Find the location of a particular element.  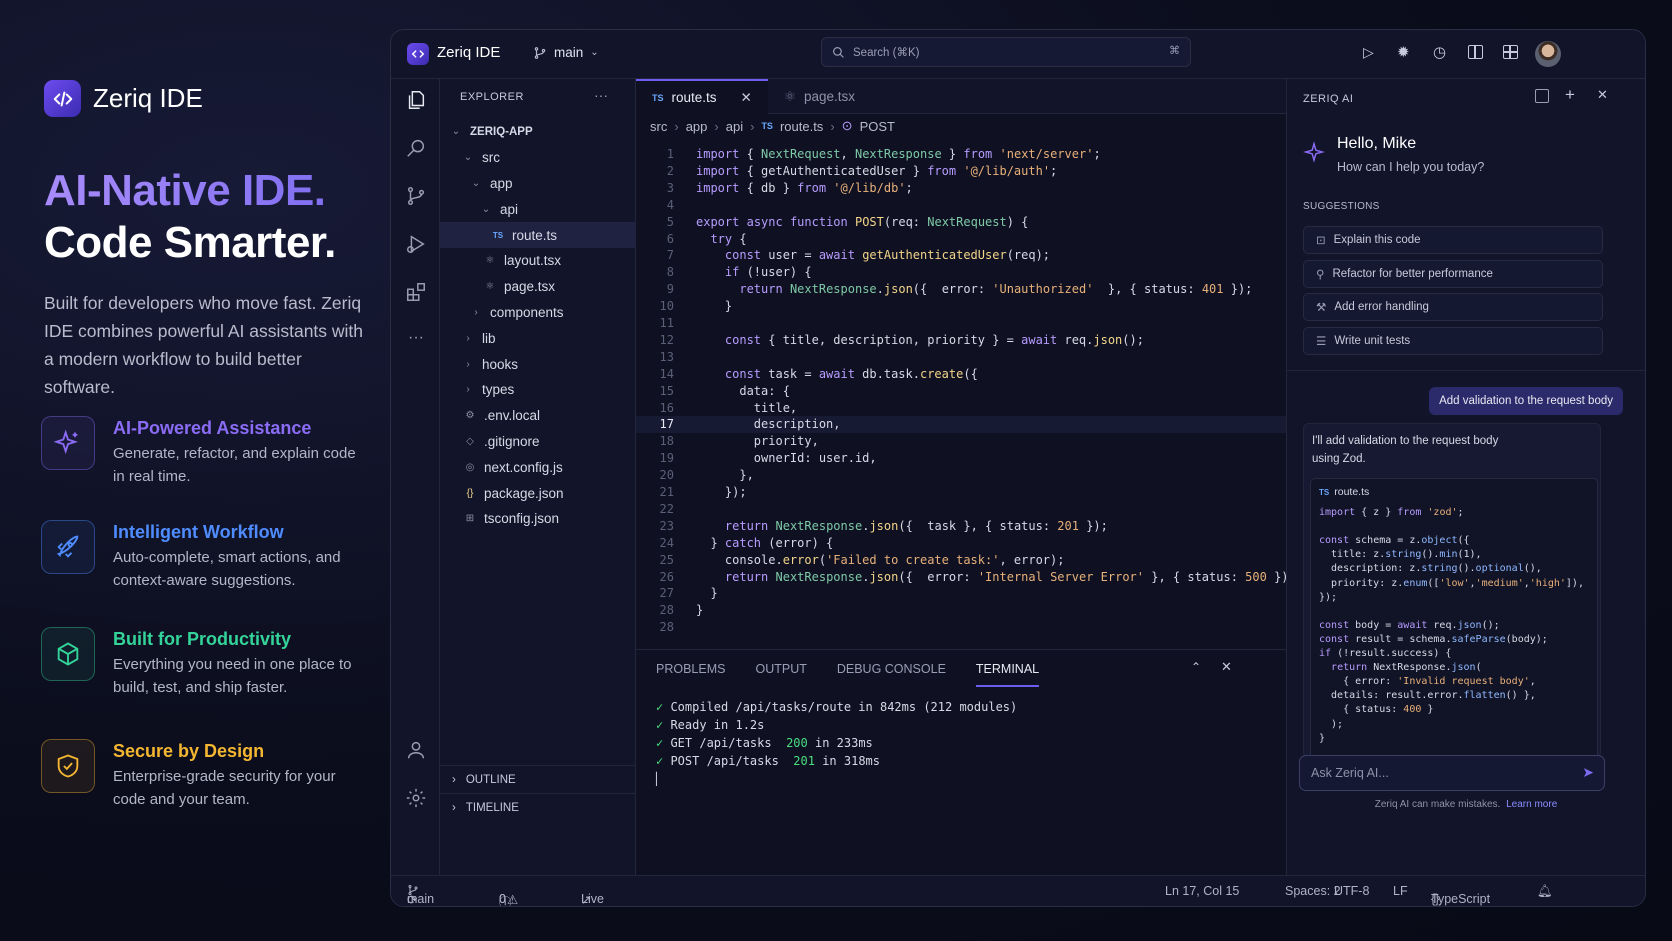

timeline-section: › TIMELINE is located at coordinates (537, 807).